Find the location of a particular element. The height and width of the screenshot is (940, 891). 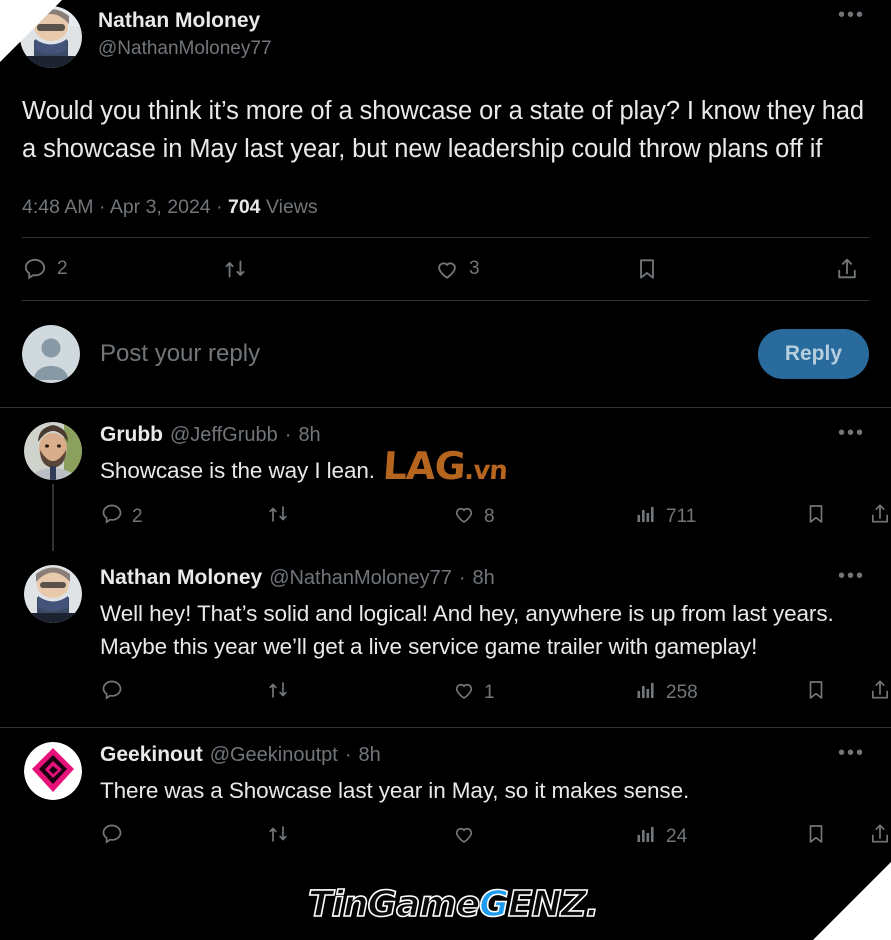

like-action: 8 is located at coordinates (543, 517).